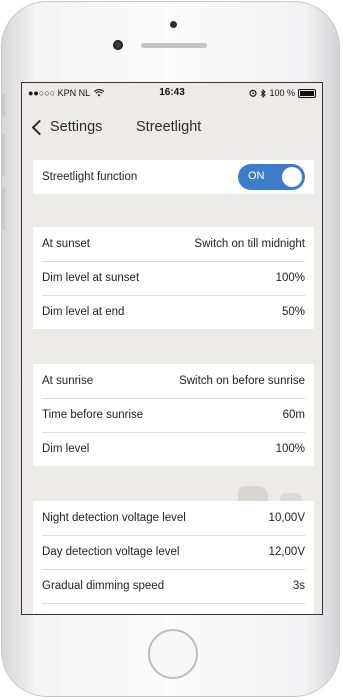  I want to click on status-bar: ●●○○○ KPN NL 16:43 100 %, so click(172, 93).